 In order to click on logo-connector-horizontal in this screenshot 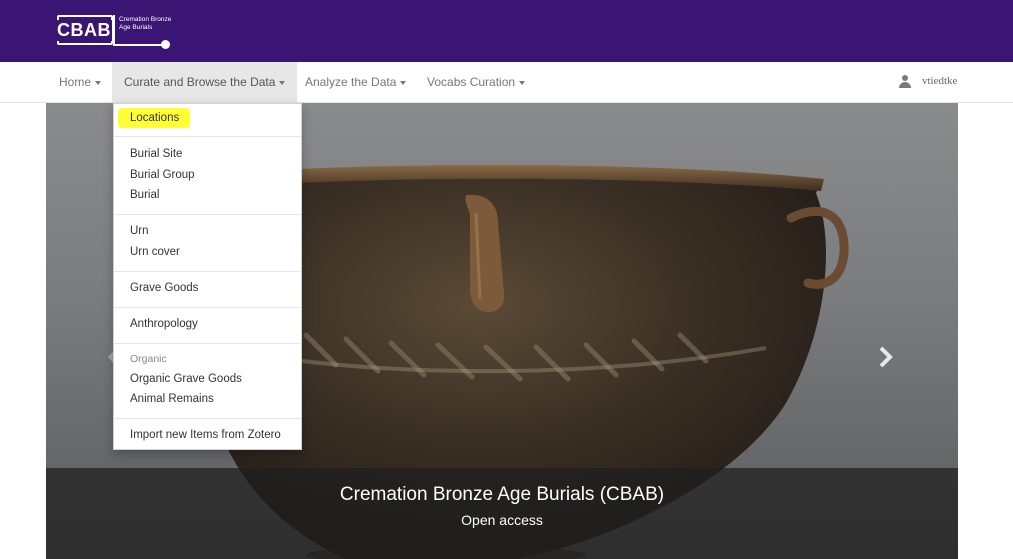, I will do `click(138, 45)`.